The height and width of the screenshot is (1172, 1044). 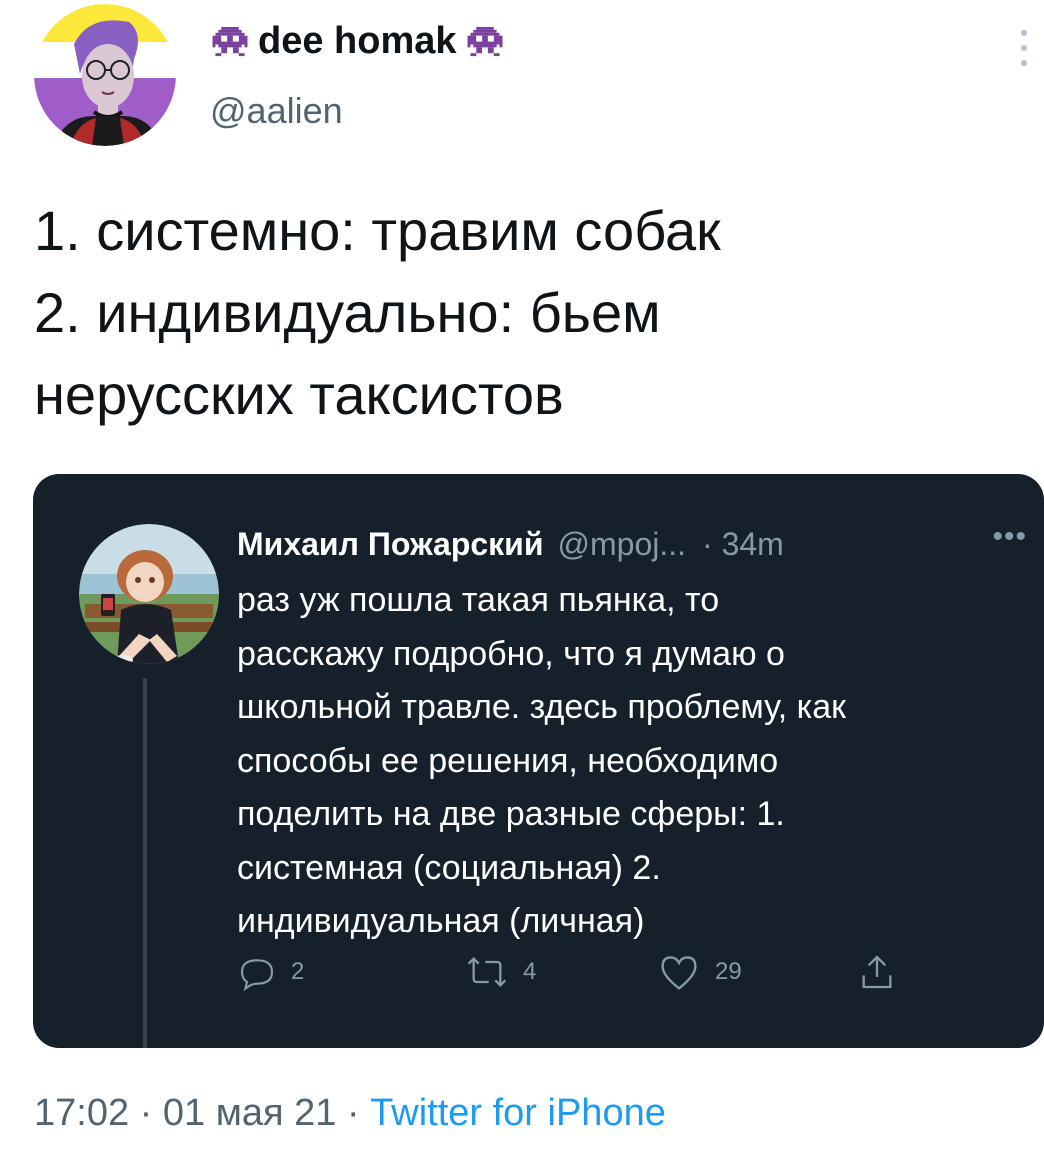 What do you see at coordinates (511, 814) in the screenshot?
I see `quoted-line: поделить на две разные сферы: 1.` at bounding box center [511, 814].